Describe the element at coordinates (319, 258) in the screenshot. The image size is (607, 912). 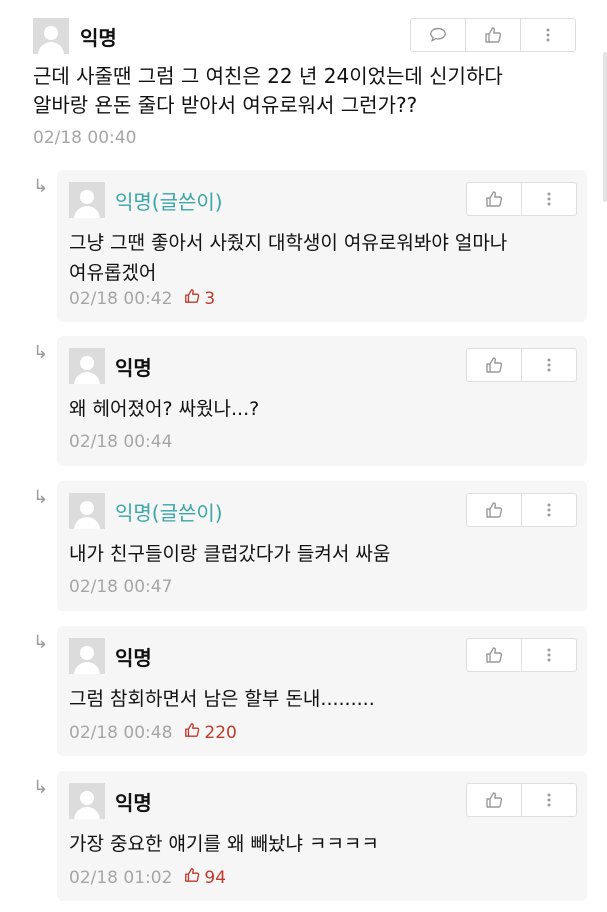
I see `reply-text: 그냥 그땐 좋아서 사줬지 대학생이 여유로워봐야 얼마나 여유롭겠어` at that location.